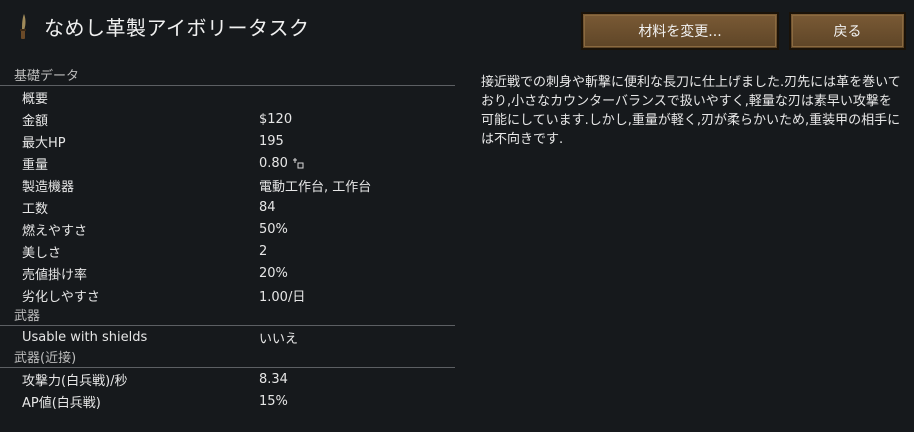 Image resolution: width=914 pixels, height=432 pixels. I want to click on section-header-weapon: 武器, so click(227, 316).